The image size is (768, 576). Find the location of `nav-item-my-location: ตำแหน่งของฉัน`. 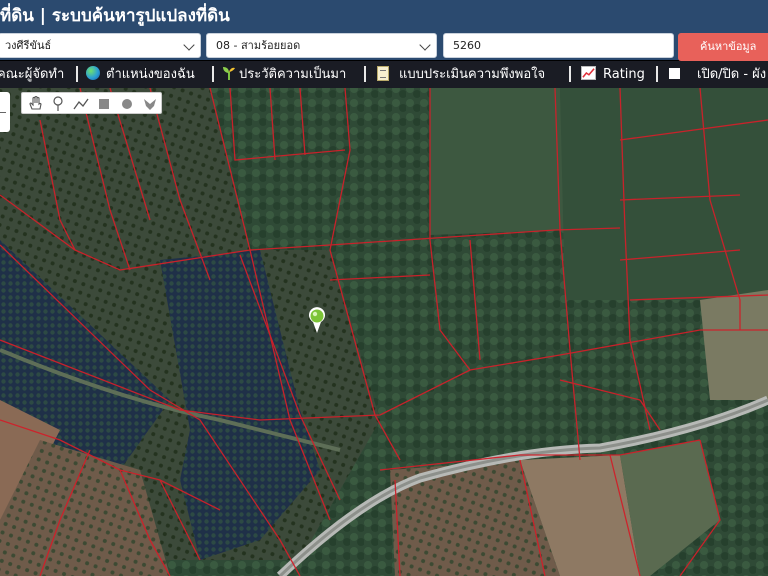

nav-item-my-location: ตำแหน่งของฉัน is located at coordinates (140, 74).